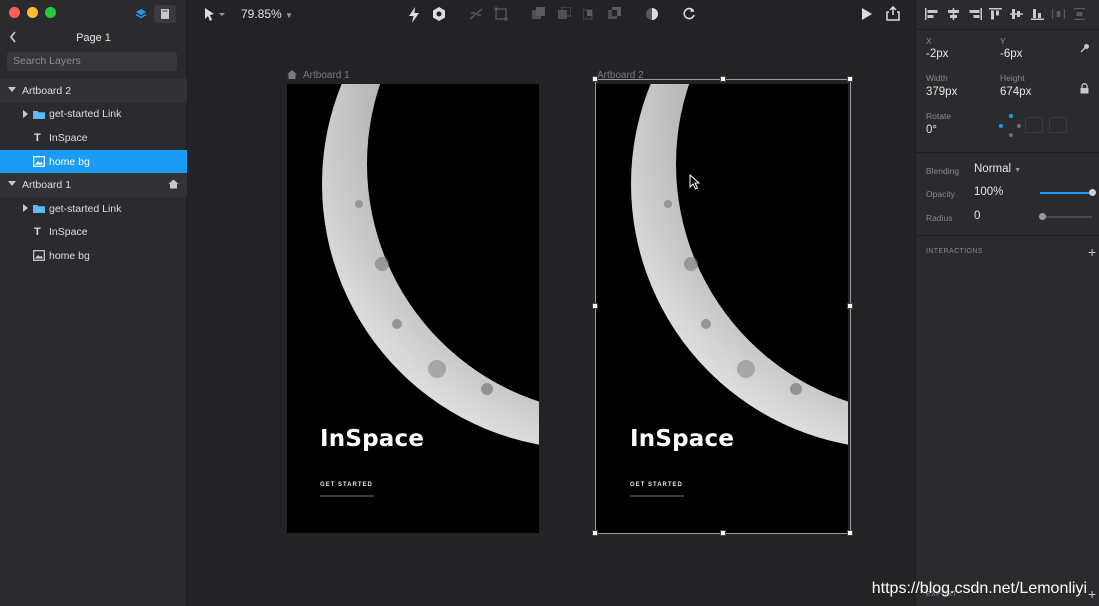  What do you see at coordinates (988, 192) in the screenshot?
I see `opacity-input: 100%` at bounding box center [988, 192].